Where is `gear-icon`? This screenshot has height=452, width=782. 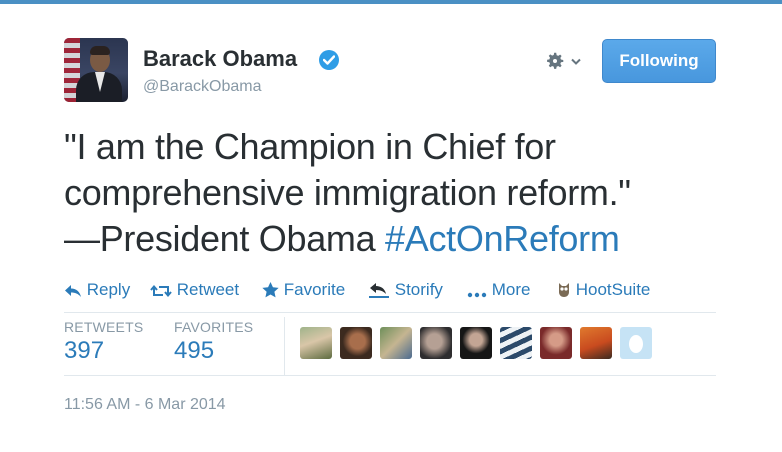 gear-icon is located at coordinates (555, 60).